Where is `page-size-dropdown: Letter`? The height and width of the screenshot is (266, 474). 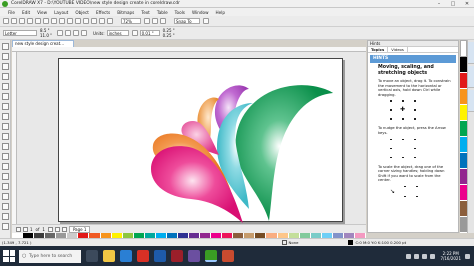 page-size-dropdown: Letter is located at coordinates (20, 33).